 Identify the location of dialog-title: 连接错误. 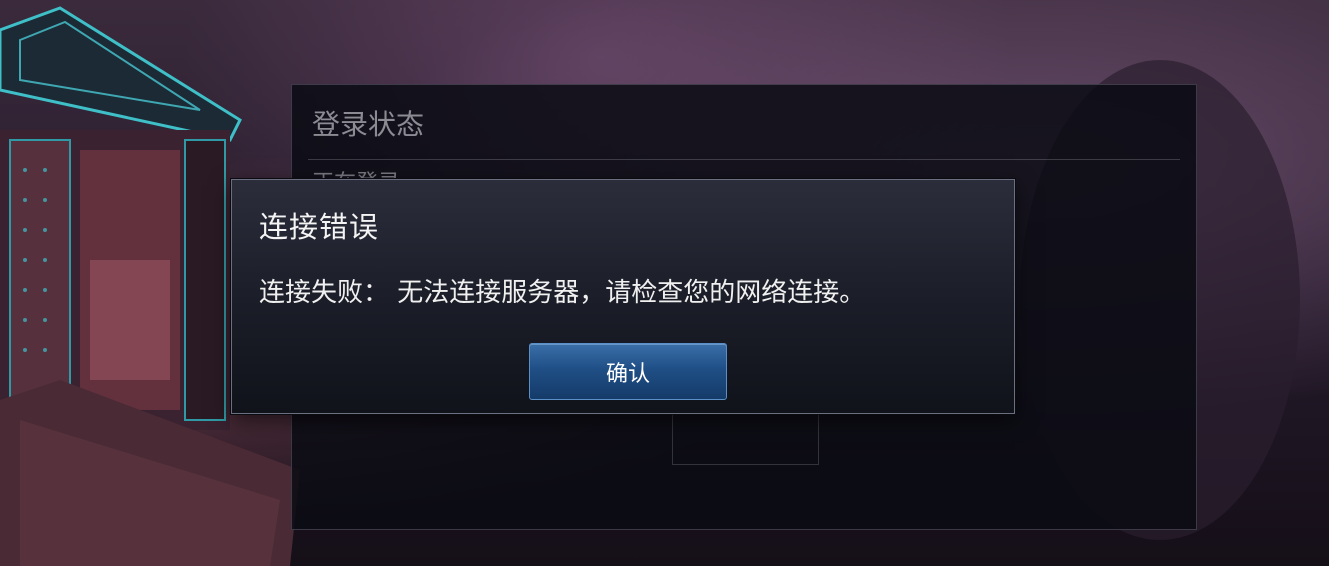
(319, 227).